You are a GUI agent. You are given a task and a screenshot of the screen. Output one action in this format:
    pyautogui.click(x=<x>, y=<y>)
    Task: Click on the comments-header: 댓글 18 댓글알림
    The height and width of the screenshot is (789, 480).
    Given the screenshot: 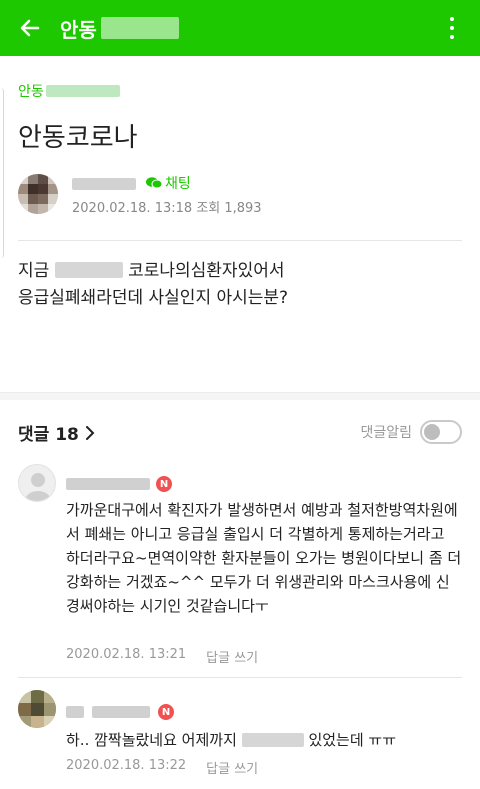 What is the action you would take?
    pyautogui.click(x=240, y=433)
    